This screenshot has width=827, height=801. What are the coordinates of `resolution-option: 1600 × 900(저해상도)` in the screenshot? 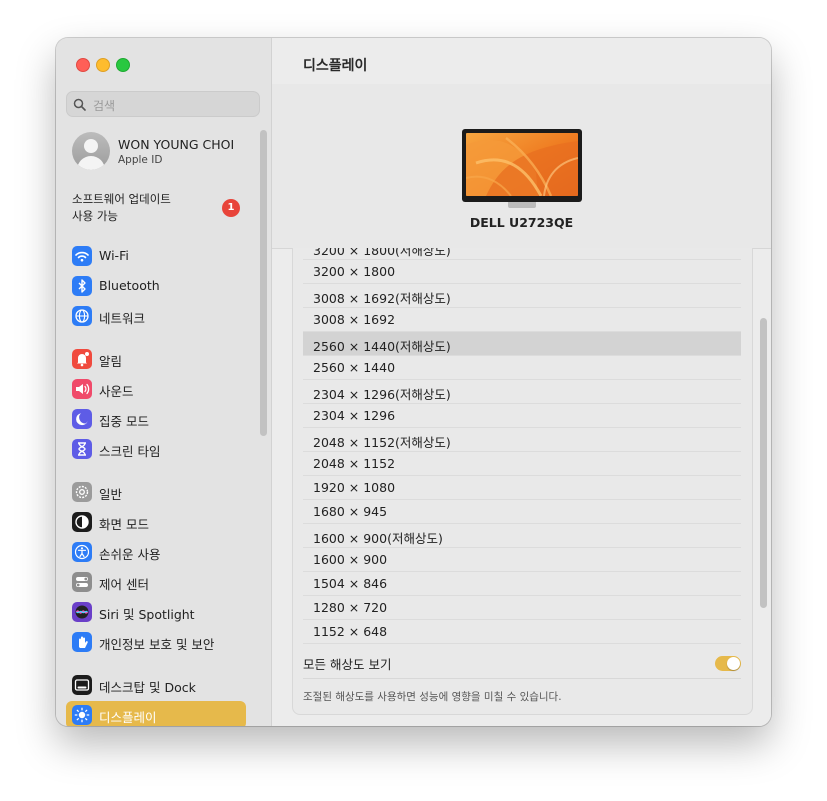 It's located at (522, 536).